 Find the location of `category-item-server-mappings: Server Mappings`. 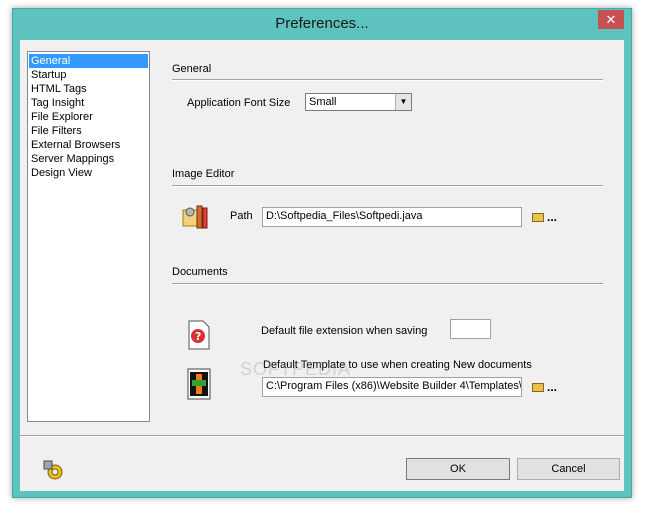

category-item-server-mappings: Server Mappings is located at coordinates (88, 159).